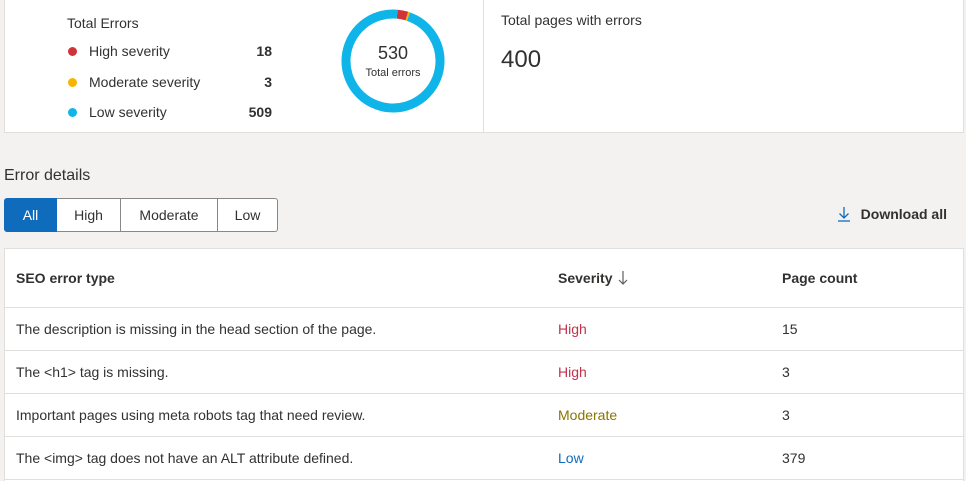  Describe the element at coordinates (844, 214) in the screenshot. I see `download-icon` at that location.